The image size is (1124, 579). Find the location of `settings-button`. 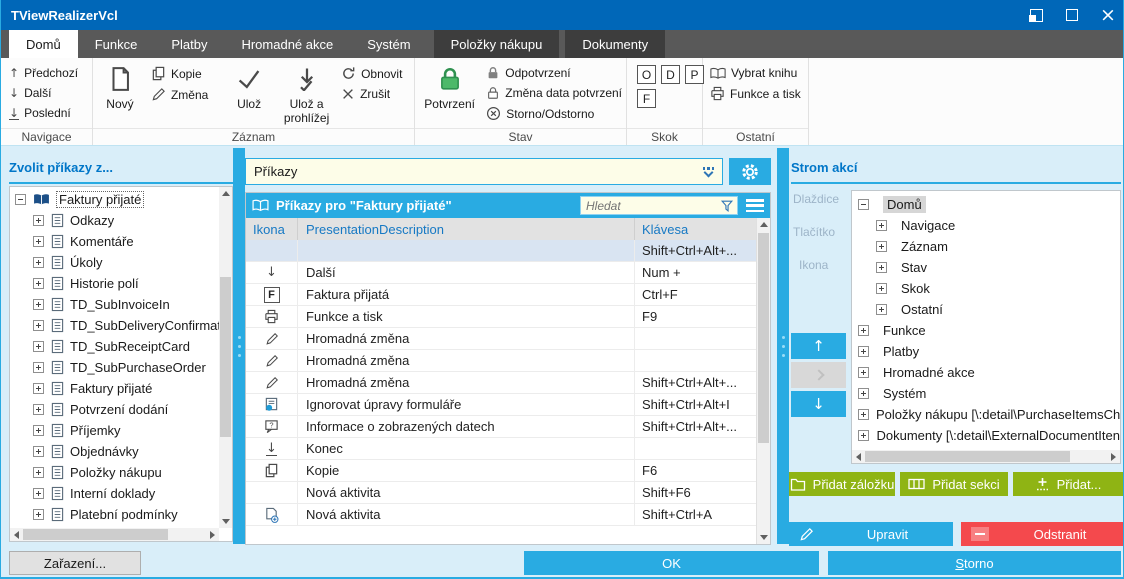

settings-button is located at coordinates (750, 171).